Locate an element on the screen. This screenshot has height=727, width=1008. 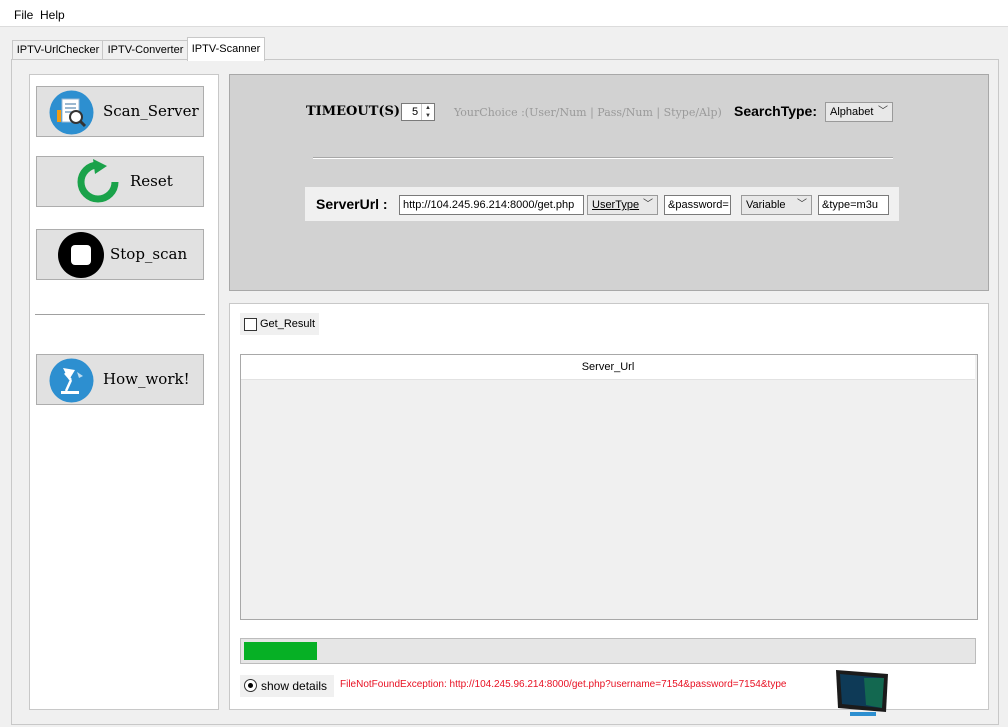
monitor-watermark-icon is located at coordinates (864, 694).